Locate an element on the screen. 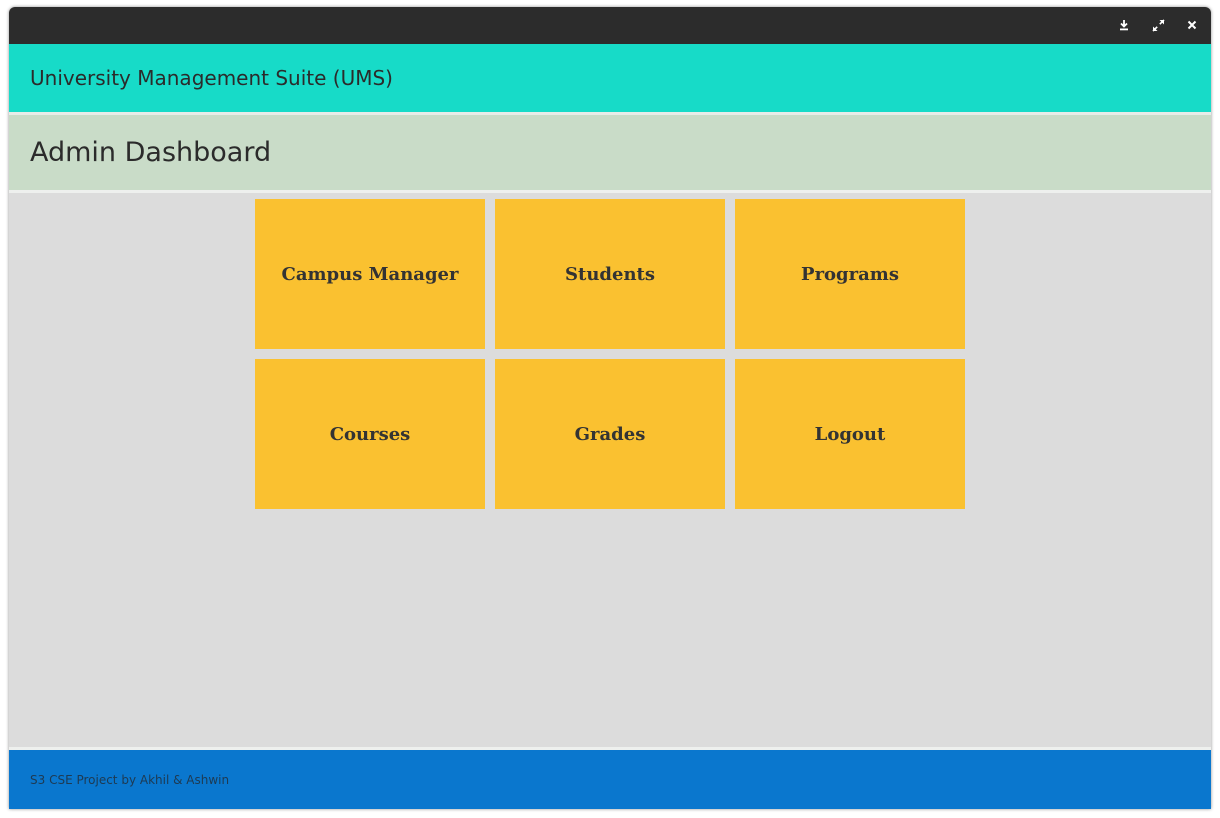  download-icon is located at coordinates (1124, 25).